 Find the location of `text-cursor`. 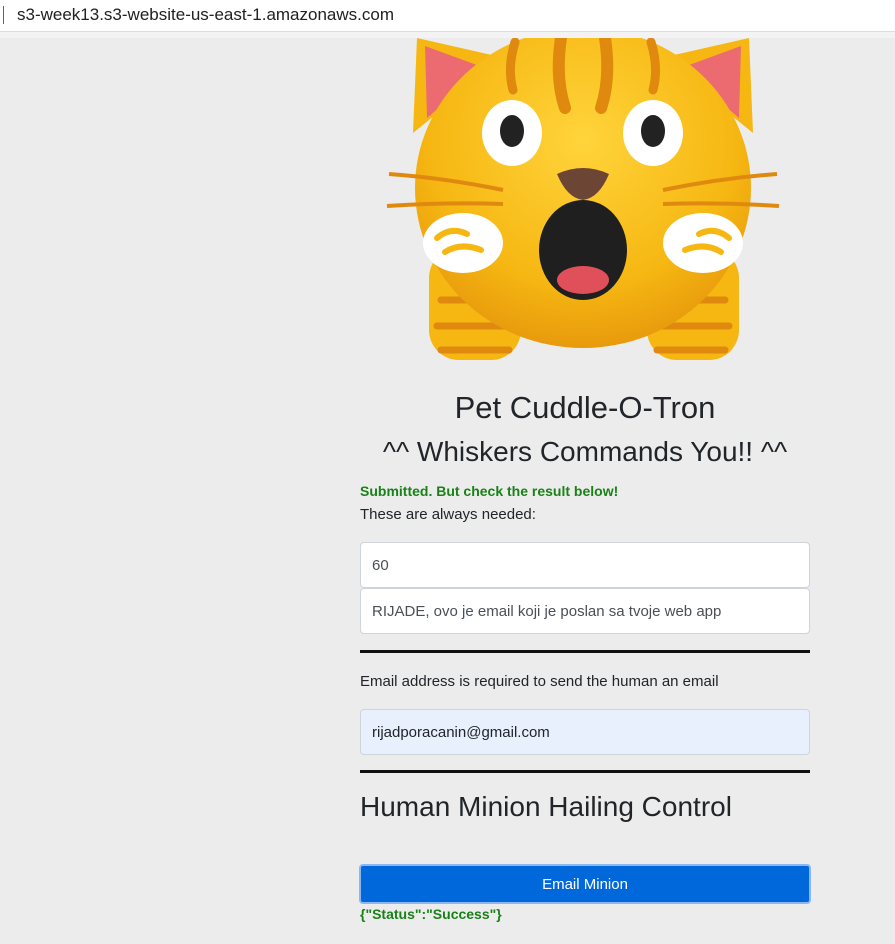

text-cursor is located at coordinates (3, 15).